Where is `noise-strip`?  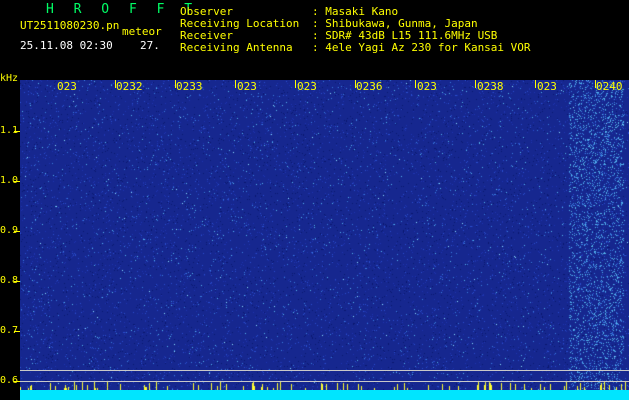
noise-strip is located at coordinates (324, 395).